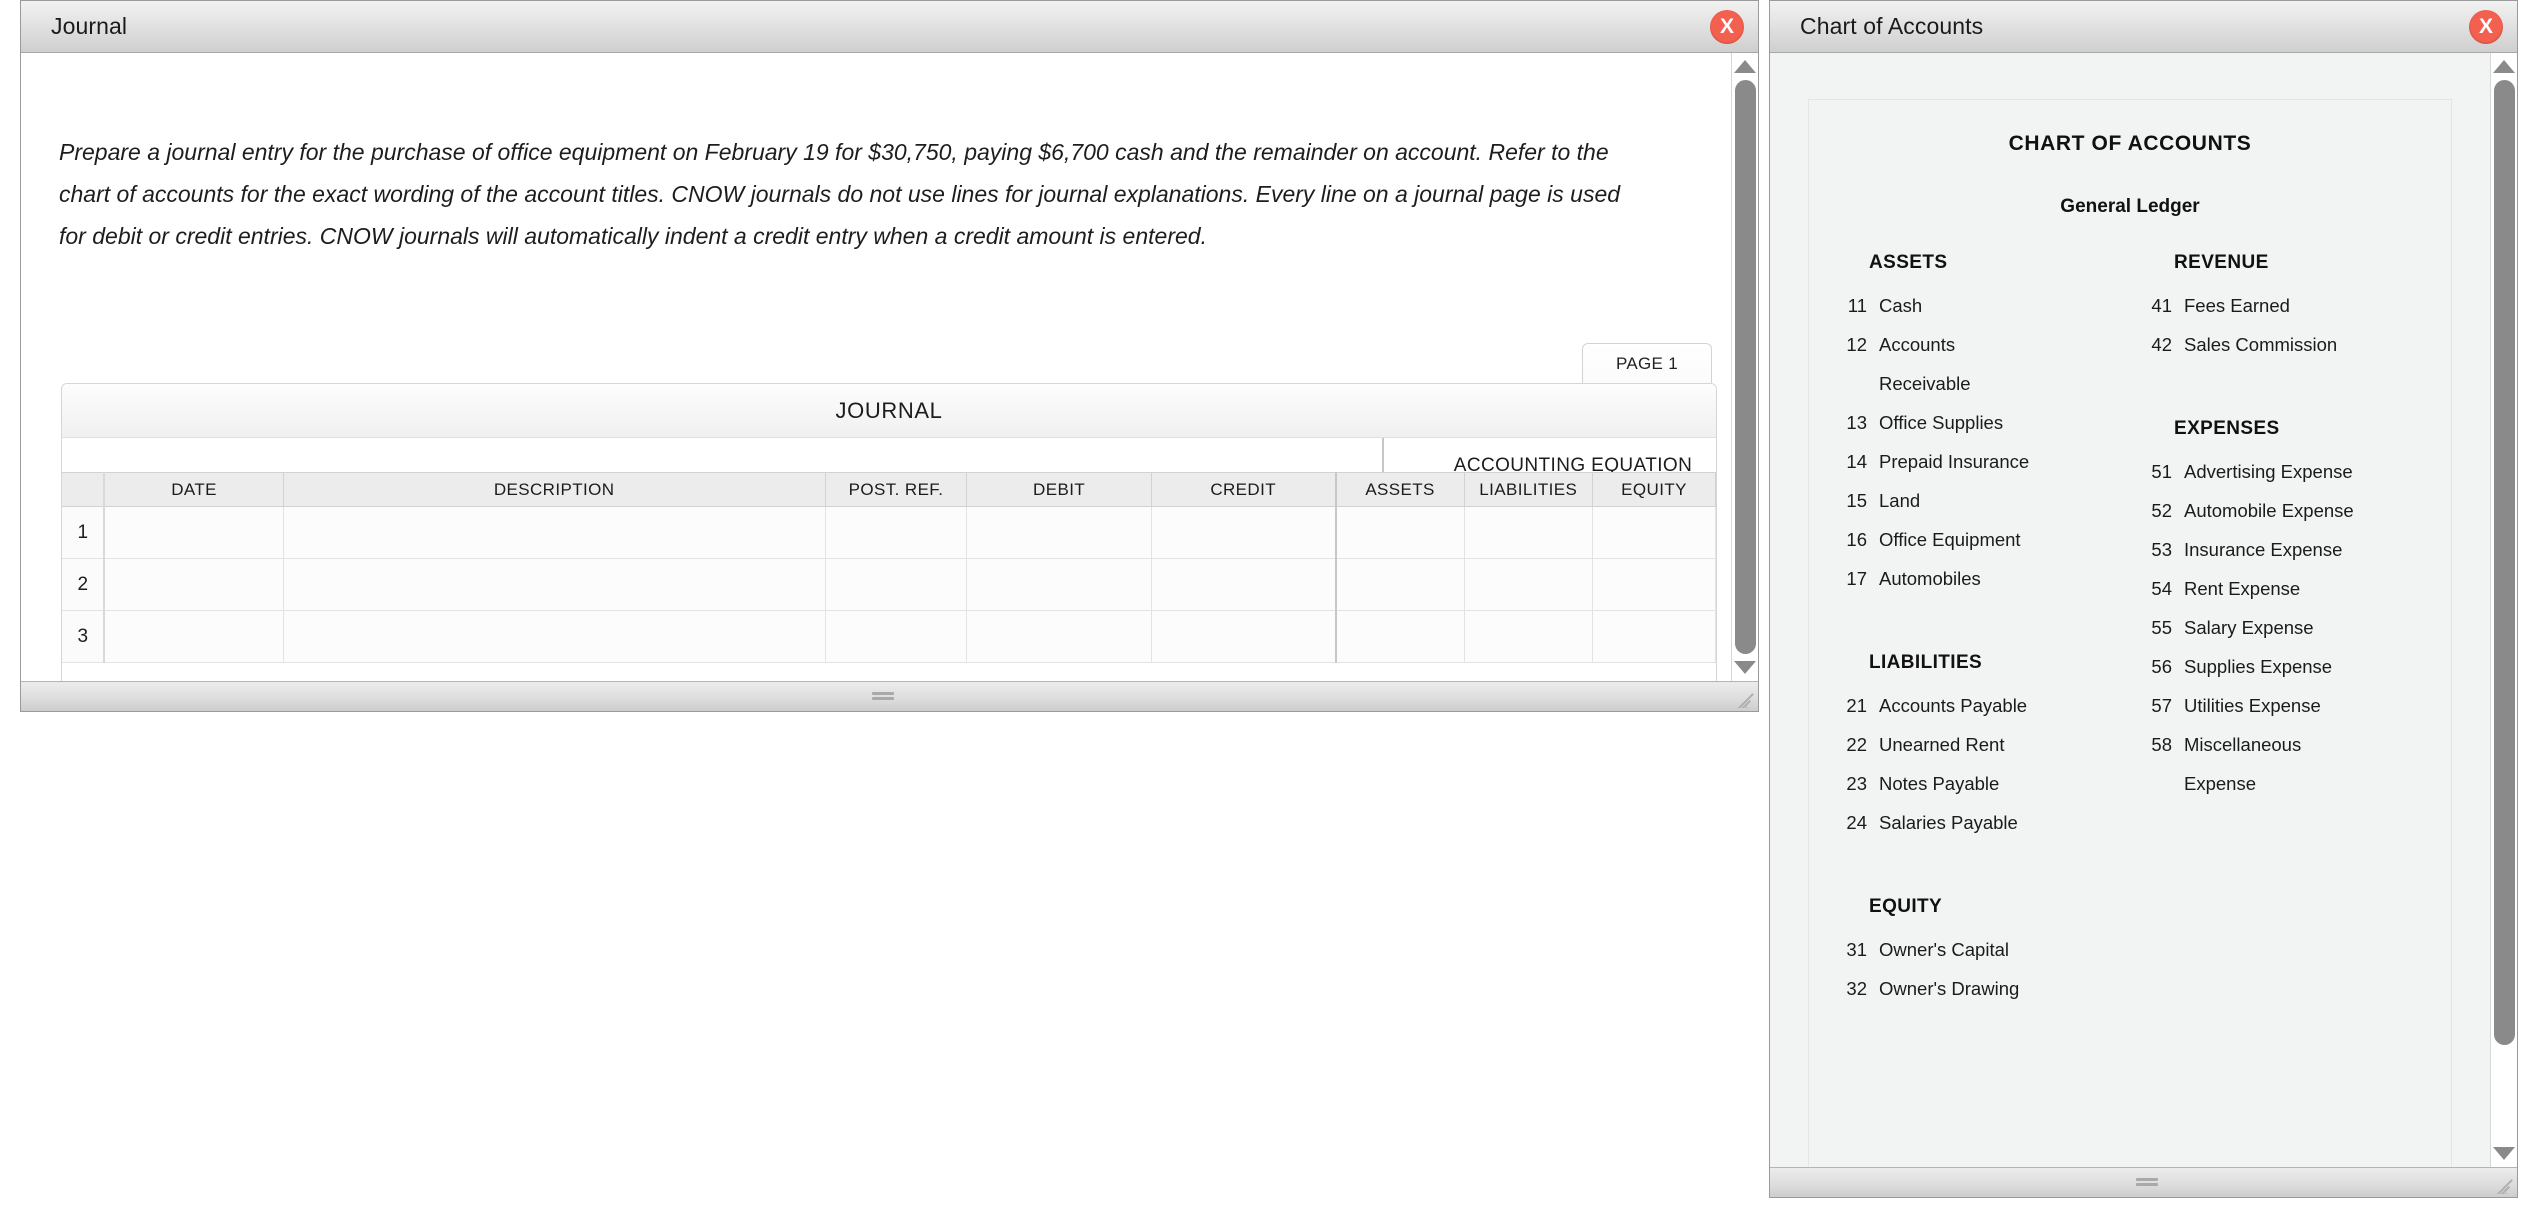 Image resolution: width=2538 pixels, height=1226 pixels. What do you see at coordinates (1978, 705) in the screenshot?
I see `list-item: 21 Accounts Payable` at bounding box center [1978, 705].